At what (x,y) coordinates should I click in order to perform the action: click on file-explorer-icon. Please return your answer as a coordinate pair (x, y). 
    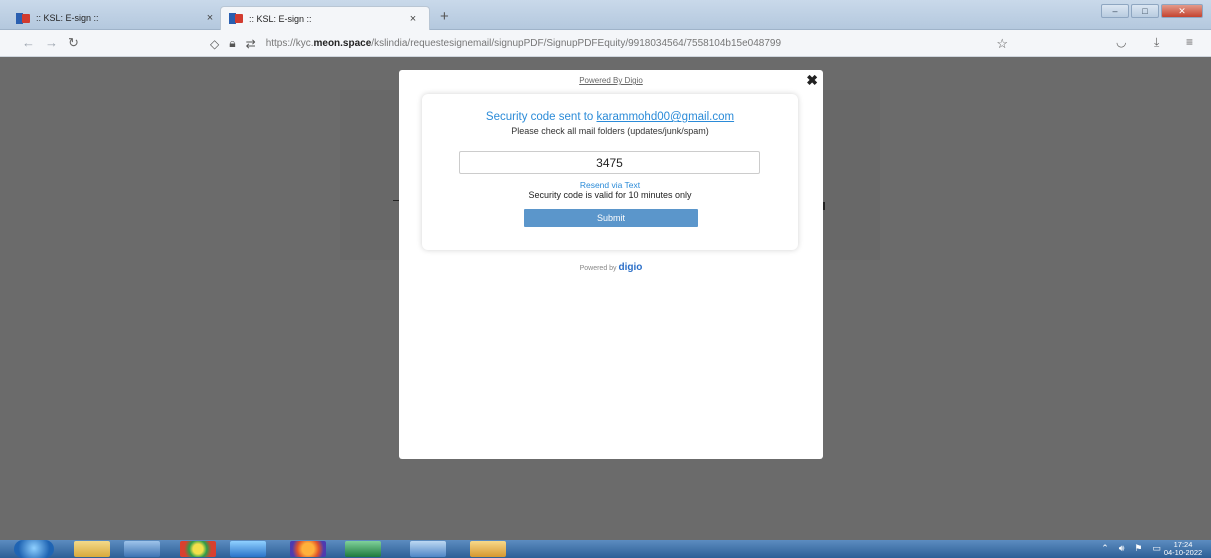
    Looking at the image, I should click on (92, 549).